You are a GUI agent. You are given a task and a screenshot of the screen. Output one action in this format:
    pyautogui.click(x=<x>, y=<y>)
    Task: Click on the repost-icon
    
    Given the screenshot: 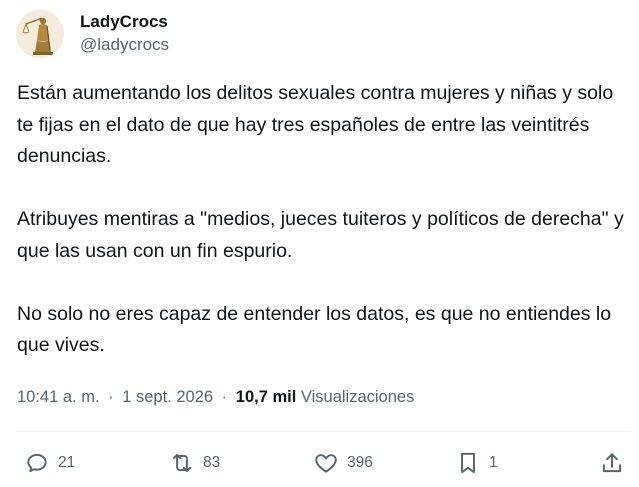 What is the action you would take?
    pyautogui.click(x=182, y=463)
    